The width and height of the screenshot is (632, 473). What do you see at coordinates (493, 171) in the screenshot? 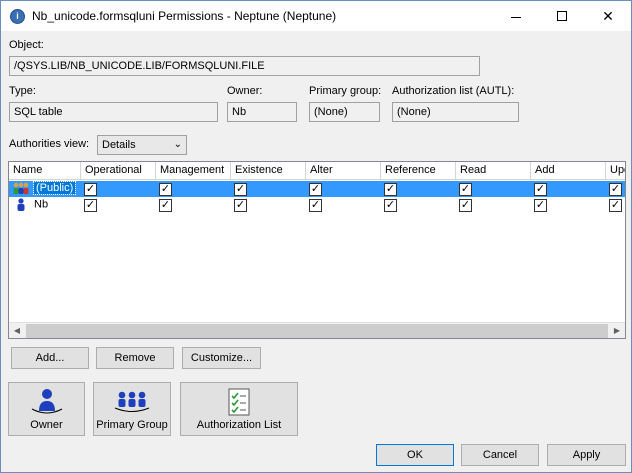
I see `column-header-read: Read` at bounding box center [493, 171].